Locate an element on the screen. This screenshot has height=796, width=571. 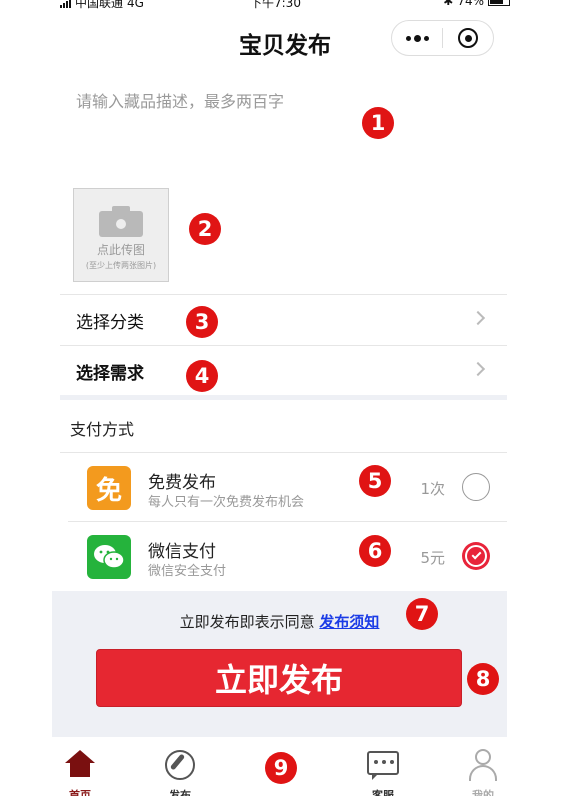
more-dots-icon is located at coordinates (417, 38).